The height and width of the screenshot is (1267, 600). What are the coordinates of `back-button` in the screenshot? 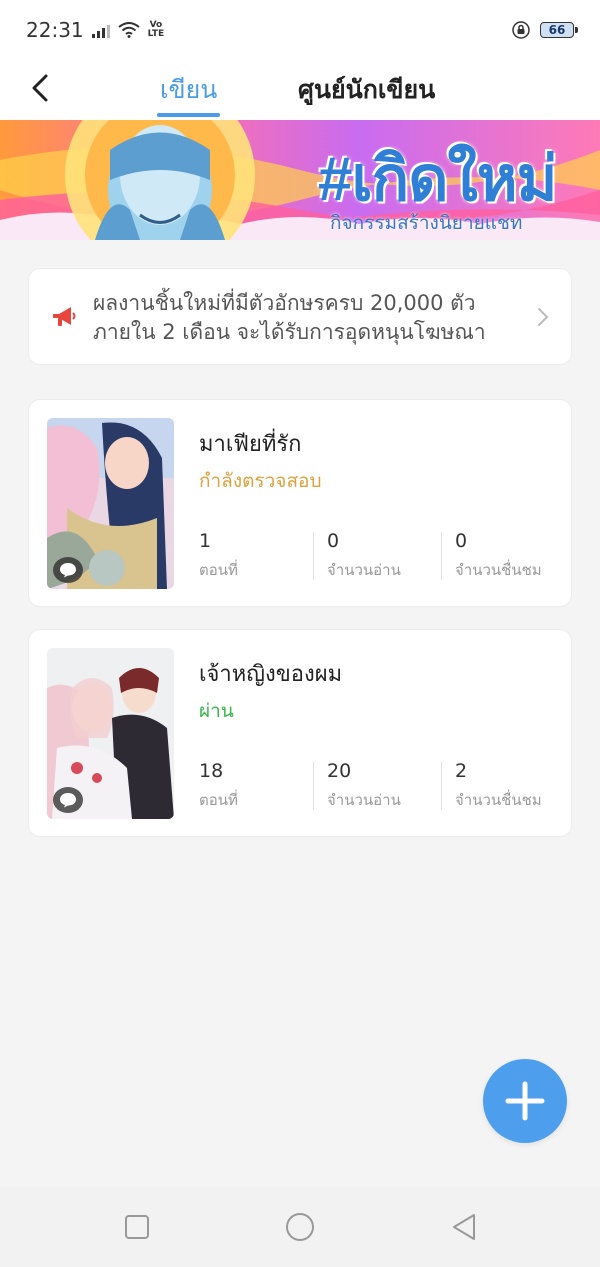 It's located at (40, 88).